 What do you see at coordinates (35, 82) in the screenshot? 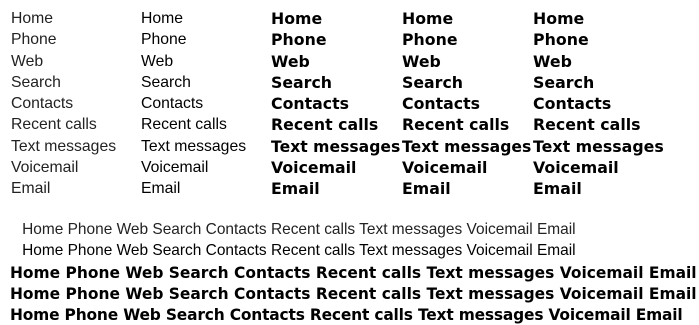
I see `light-item-search: Search` at bounding box center [35, 82].